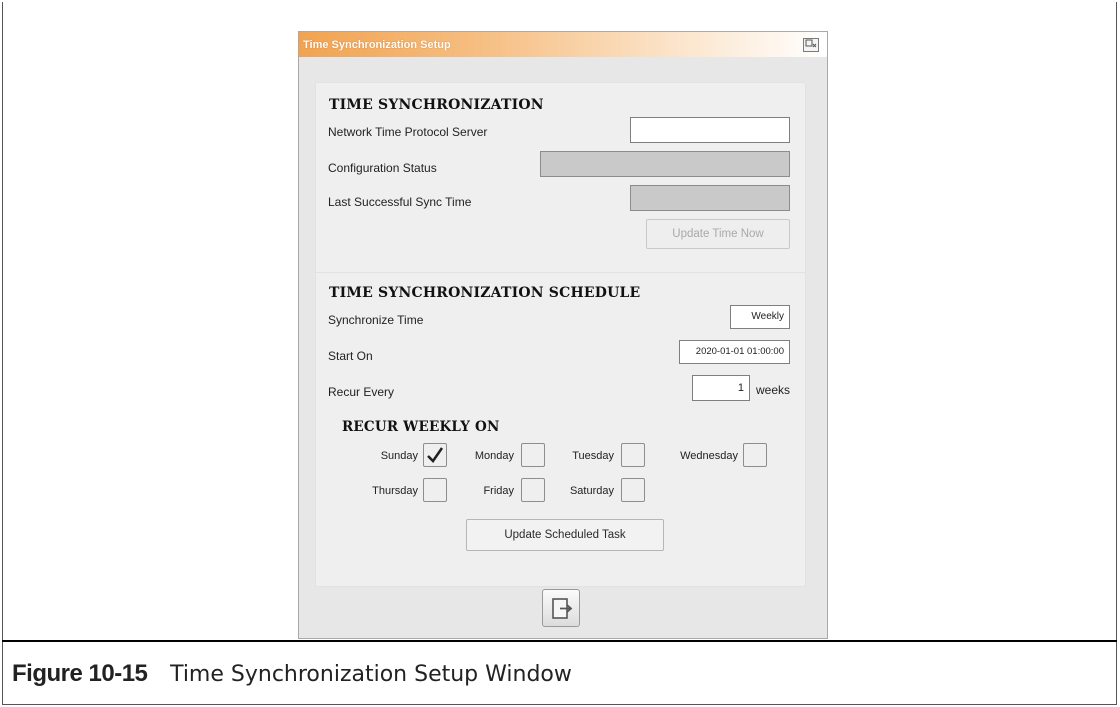  Describe the element at coordinates (408, 132) in the screenshot. I see `ntp-server-label: Network Time Protocol Server` at that location.